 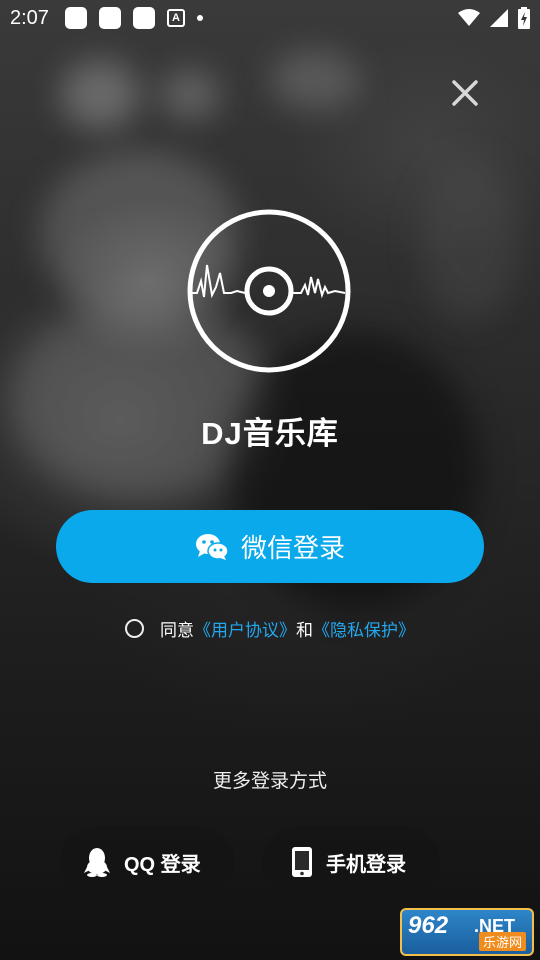 I want to click on qq-login-label: QQ 登录, so click(x=162, y=864).